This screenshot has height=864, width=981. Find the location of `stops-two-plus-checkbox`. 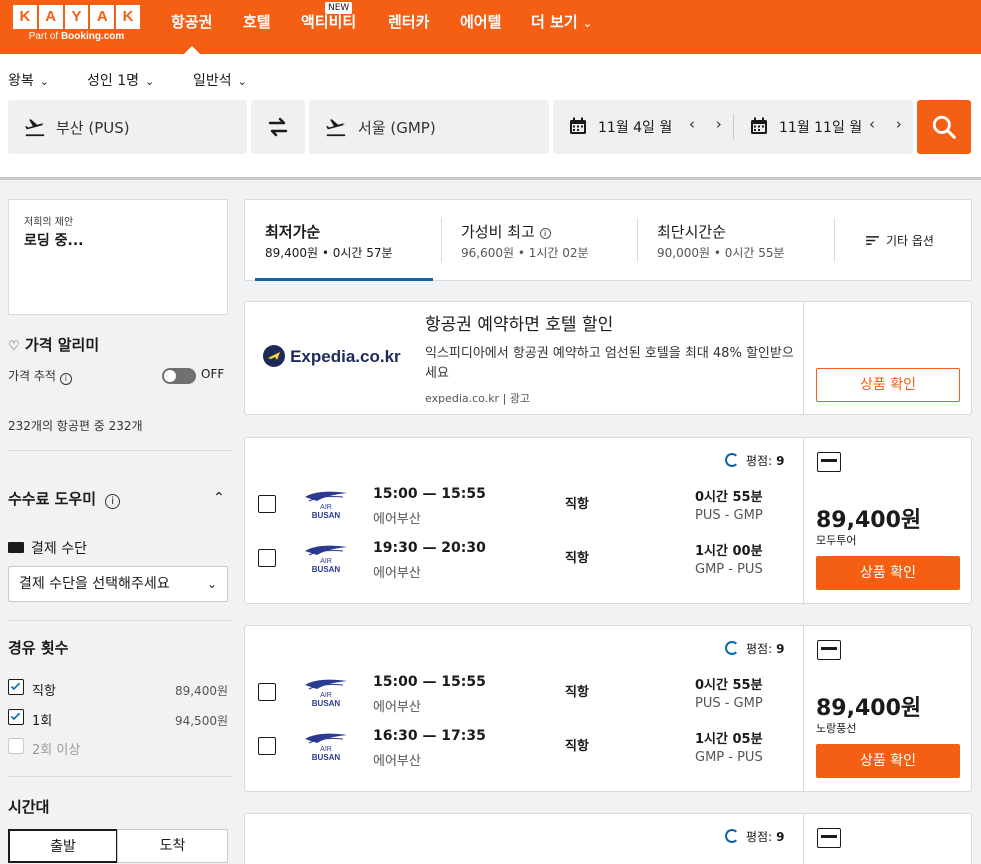

stops-two-plus-checkbox is located at coordinates (16, 746).